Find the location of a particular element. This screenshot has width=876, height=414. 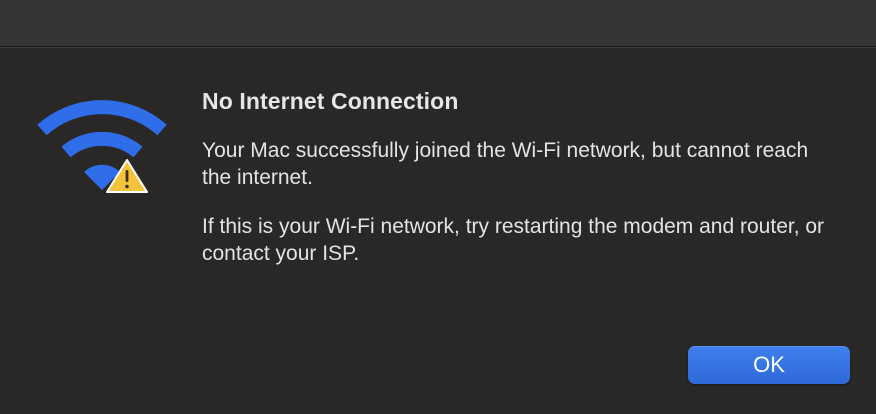

wifi-warning-icon is located at coordinates (104, 146).